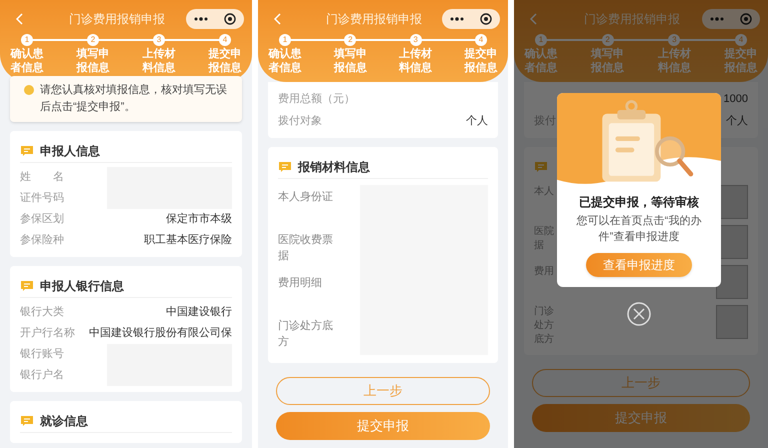 The image size is (768, 448). What do you see at coordinates (42, 240) in the screenshot?
I see `field-label: 参保险种` at bounding box center [42, 240].